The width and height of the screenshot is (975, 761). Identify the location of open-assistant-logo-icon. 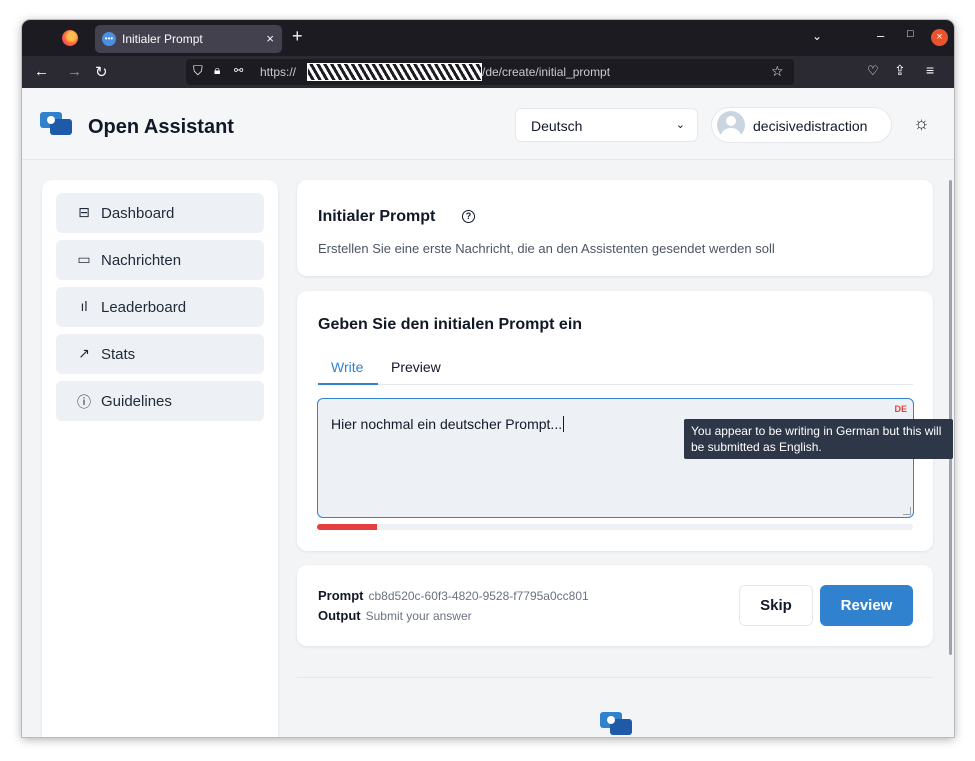
(56, 124).